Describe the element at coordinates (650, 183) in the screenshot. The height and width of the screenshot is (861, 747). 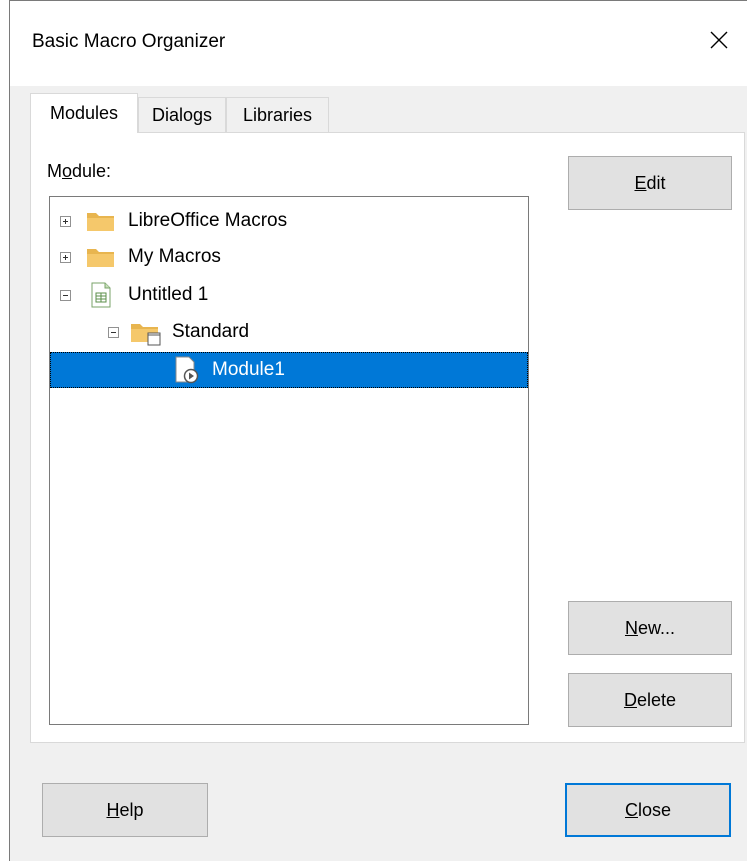
I see `edit-button: Edit` at that location.